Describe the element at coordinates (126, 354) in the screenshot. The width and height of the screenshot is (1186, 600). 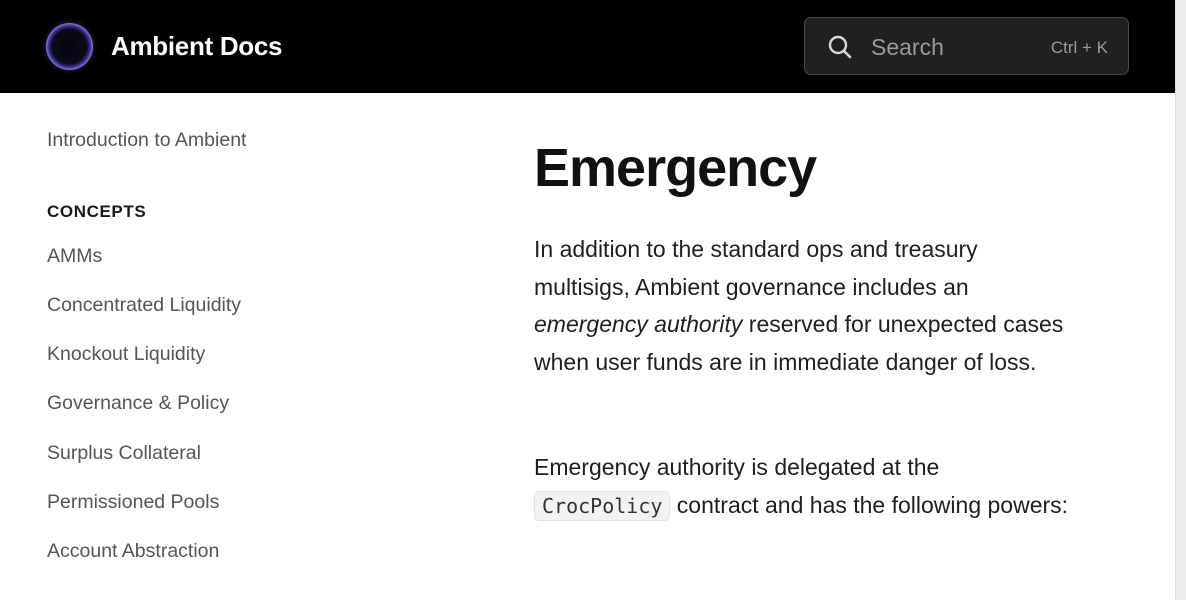
I see `sidebar-item-knockout-liquidity: Knockout Liquidity` at that location.